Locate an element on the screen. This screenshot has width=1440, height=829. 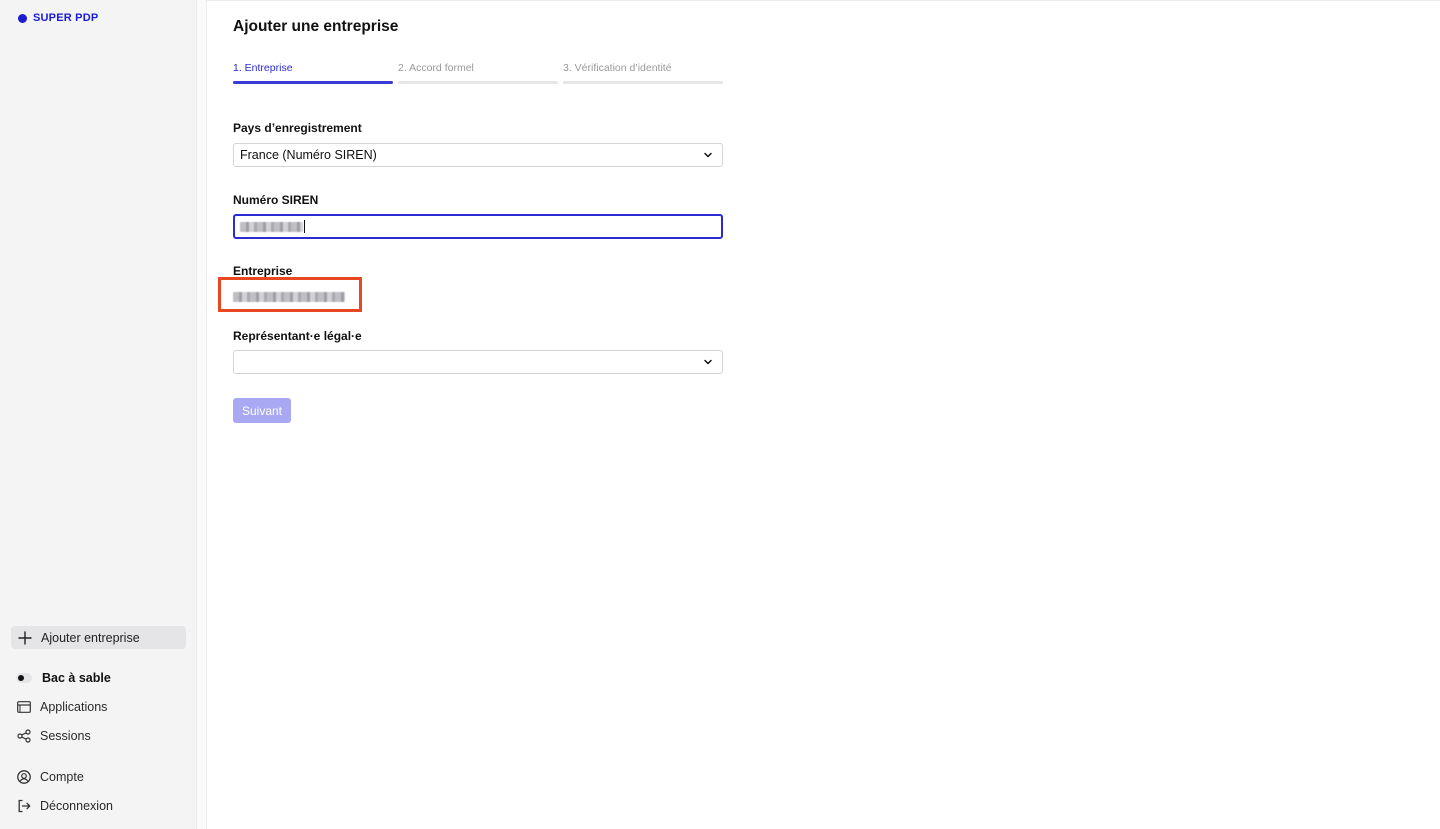
add-company-button: Ajouter entreprise is located at coordinates (98, 637).